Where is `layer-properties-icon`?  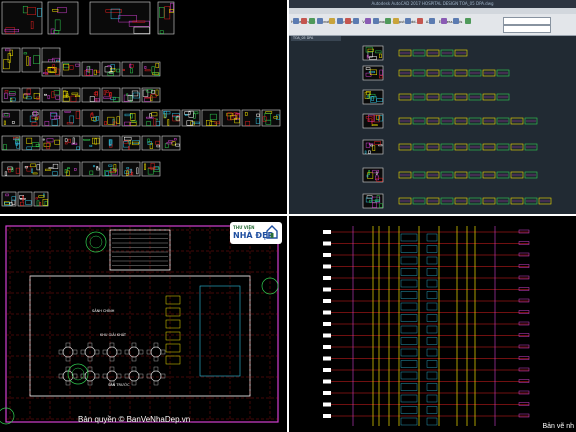
layer-properties-icon is located at coordinates (388, 21).